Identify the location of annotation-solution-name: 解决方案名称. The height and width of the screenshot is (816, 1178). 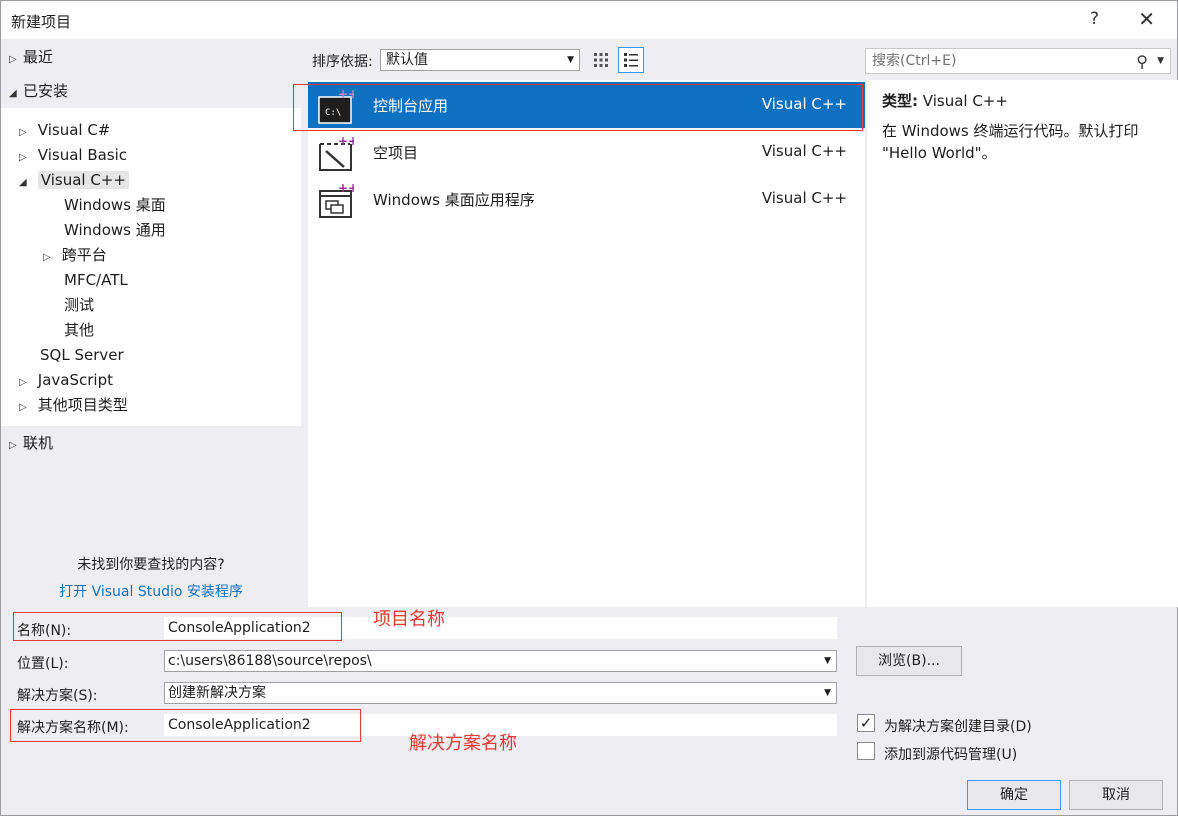
(463, 743).